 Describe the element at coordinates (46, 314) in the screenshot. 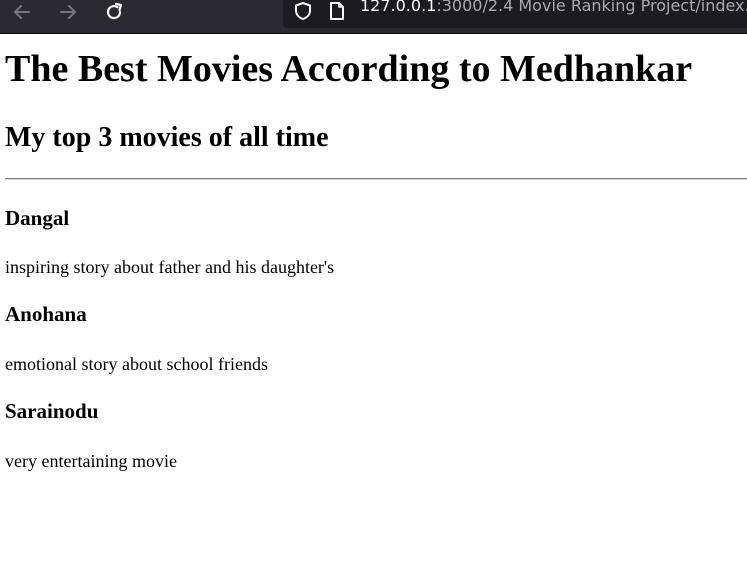

I see `movie-title-anohana: Anohana` at that location.